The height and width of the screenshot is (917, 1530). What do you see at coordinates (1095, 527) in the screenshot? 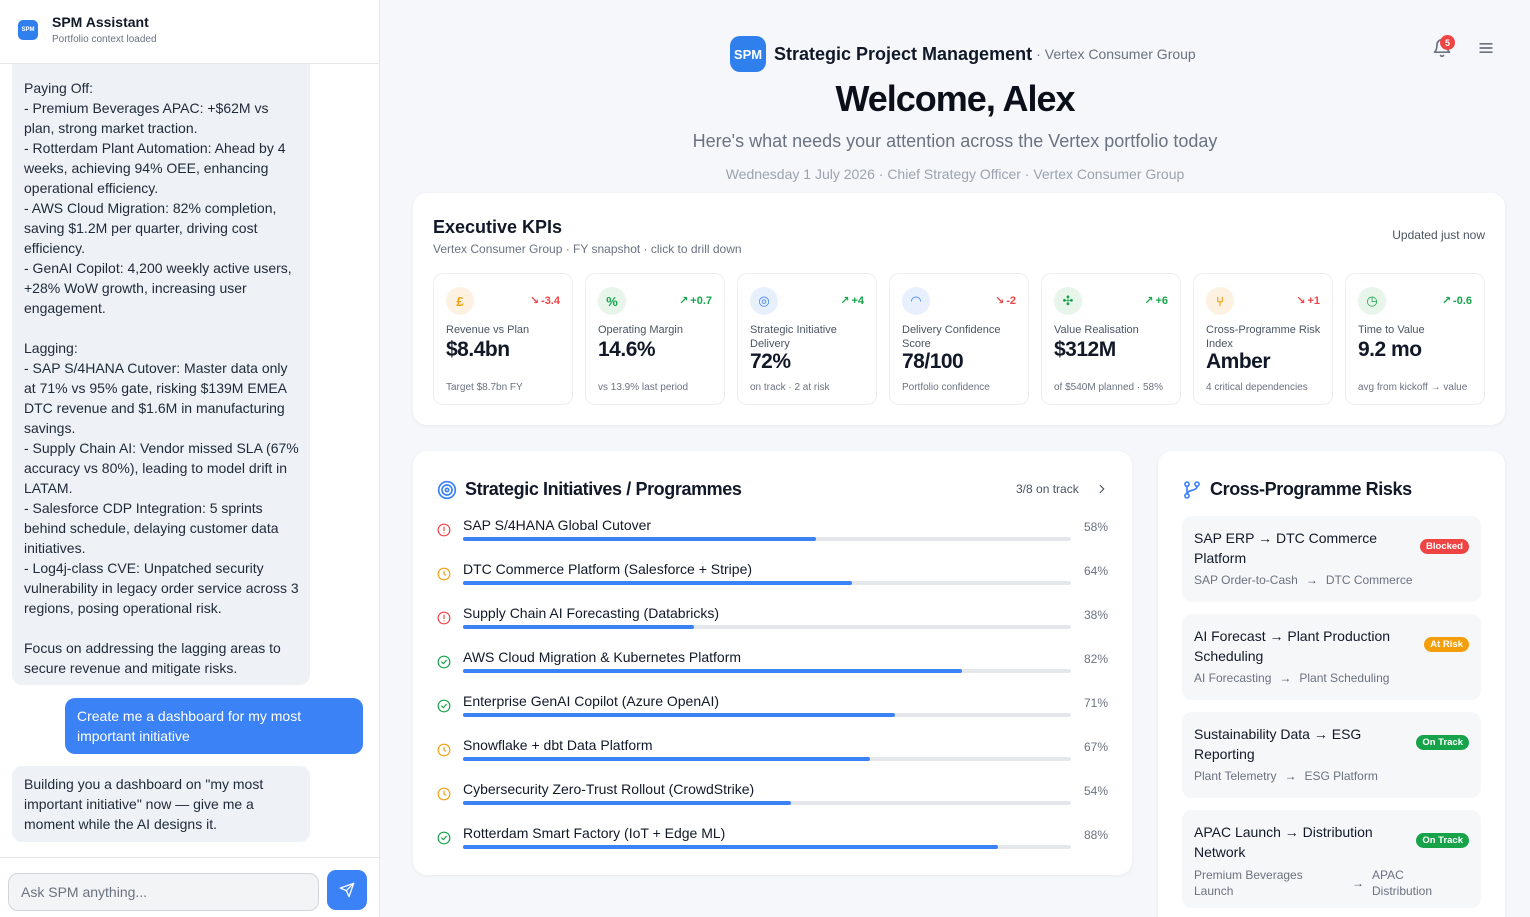
I see `initiative-percent: 58%` at bounding box center [1095, 527].